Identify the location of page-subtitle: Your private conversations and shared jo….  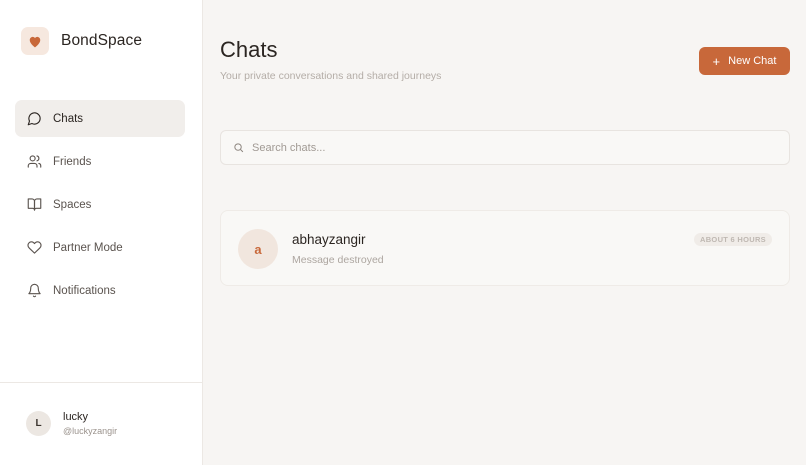
(331, 76).